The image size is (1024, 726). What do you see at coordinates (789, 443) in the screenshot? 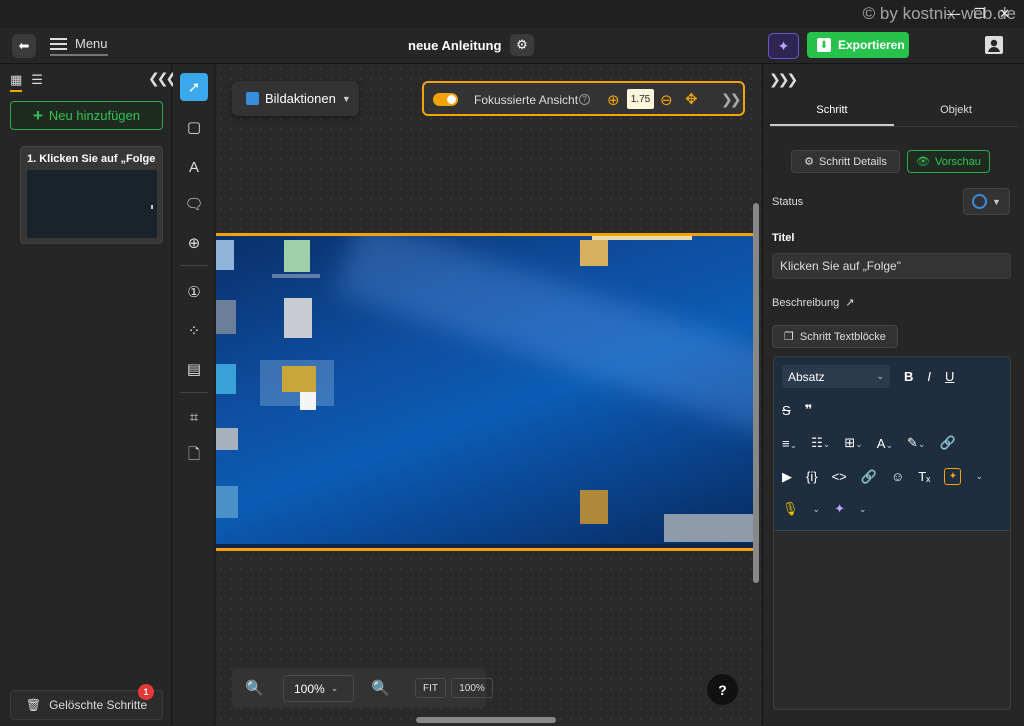
I see `align-left-icon: ≡⌄` at bounding box center [789, 443].